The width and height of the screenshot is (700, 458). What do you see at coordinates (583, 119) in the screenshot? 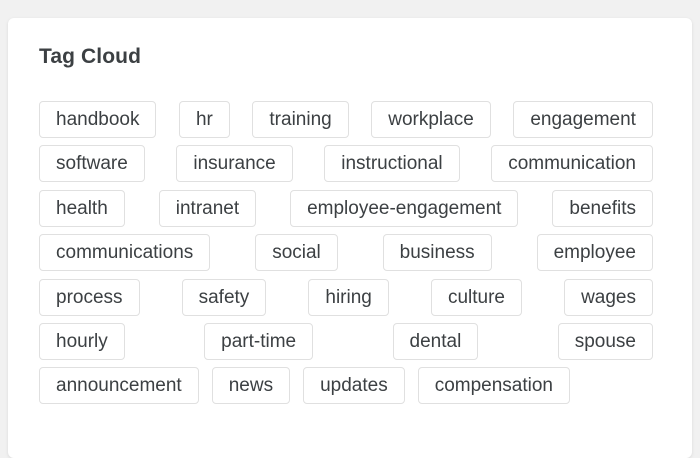
I see `tag-engagement: engagement` at bounding box center [583, 119].